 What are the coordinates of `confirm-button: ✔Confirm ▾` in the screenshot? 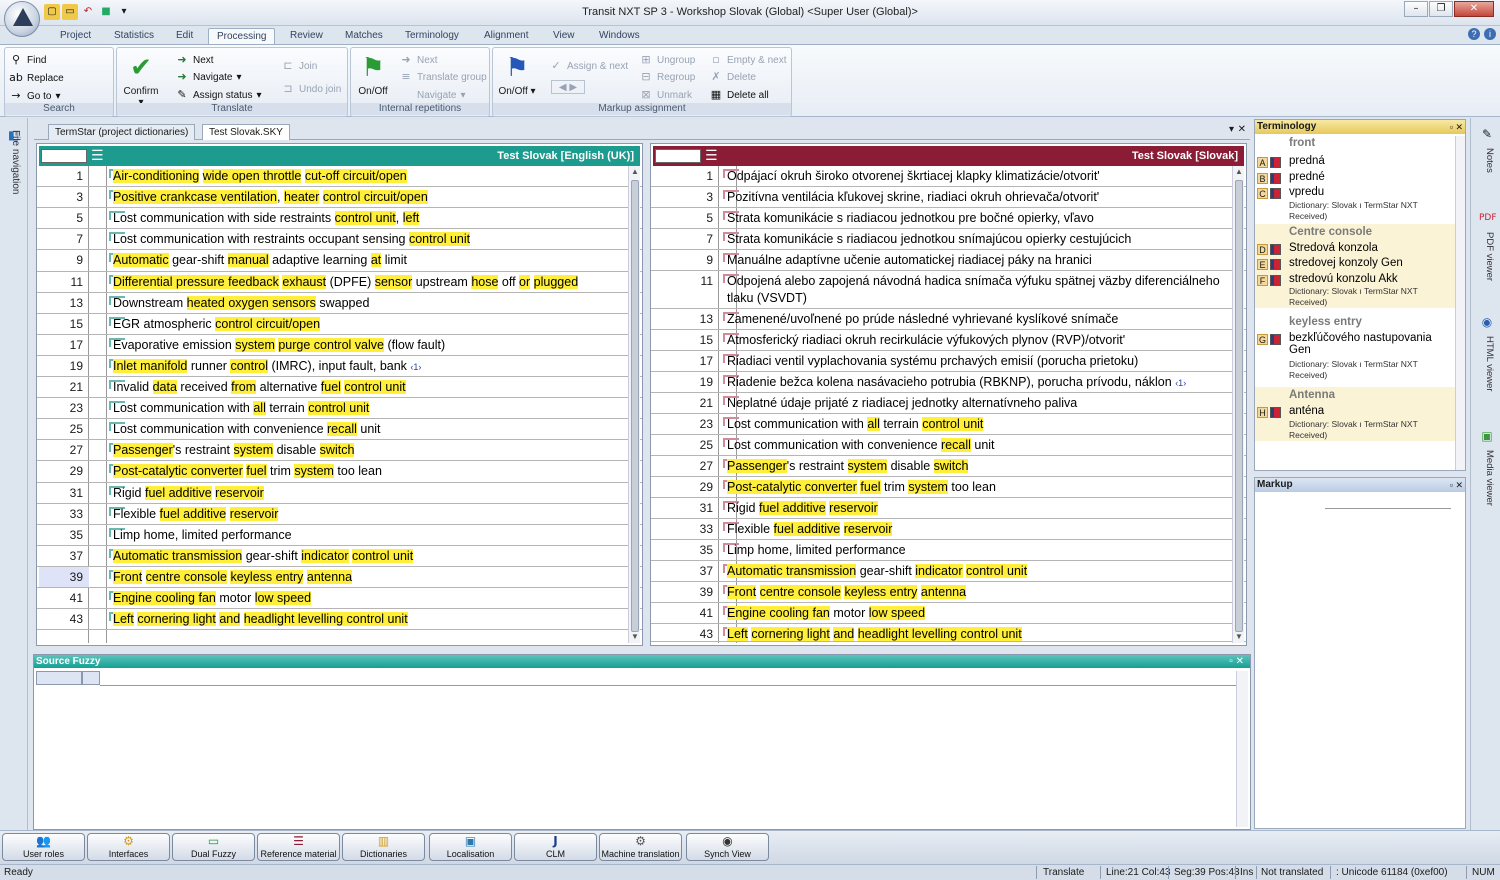 It's located at (141, 80).